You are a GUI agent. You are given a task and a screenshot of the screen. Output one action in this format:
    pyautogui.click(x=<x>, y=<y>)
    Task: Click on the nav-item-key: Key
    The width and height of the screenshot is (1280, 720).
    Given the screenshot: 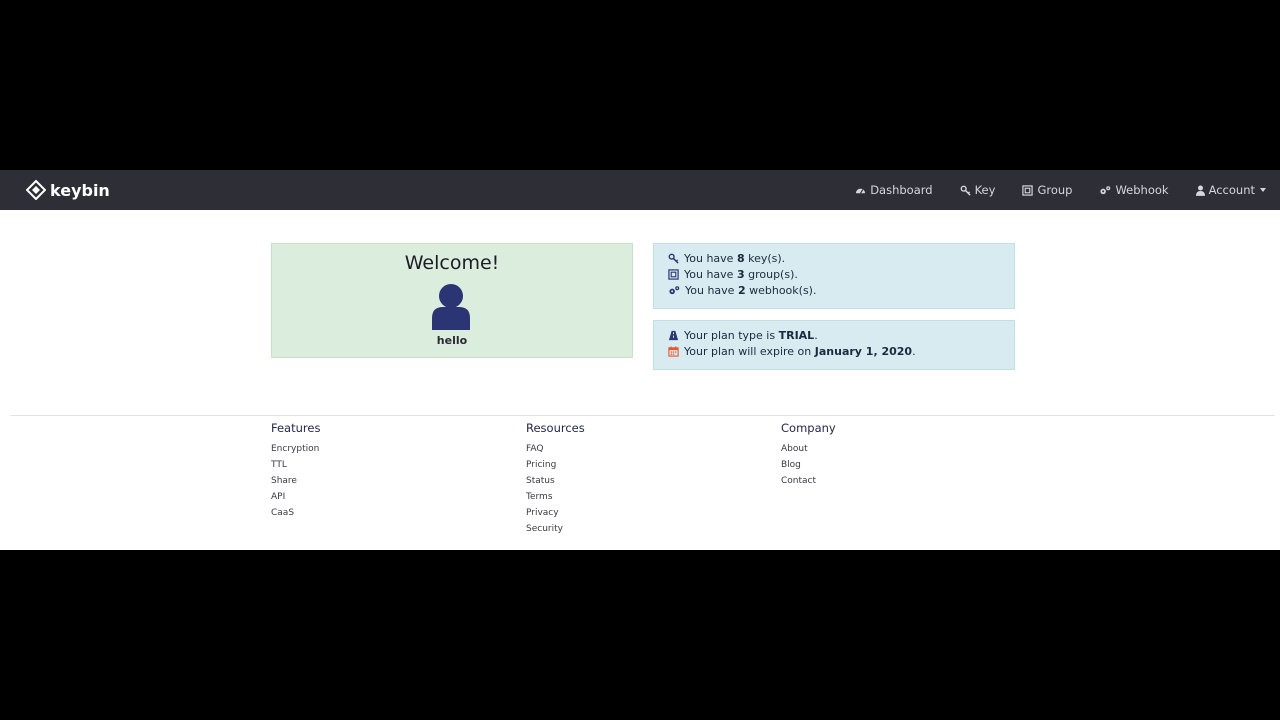 What is the action you would take?
    pyautogui.click(x=978, y=190)
    